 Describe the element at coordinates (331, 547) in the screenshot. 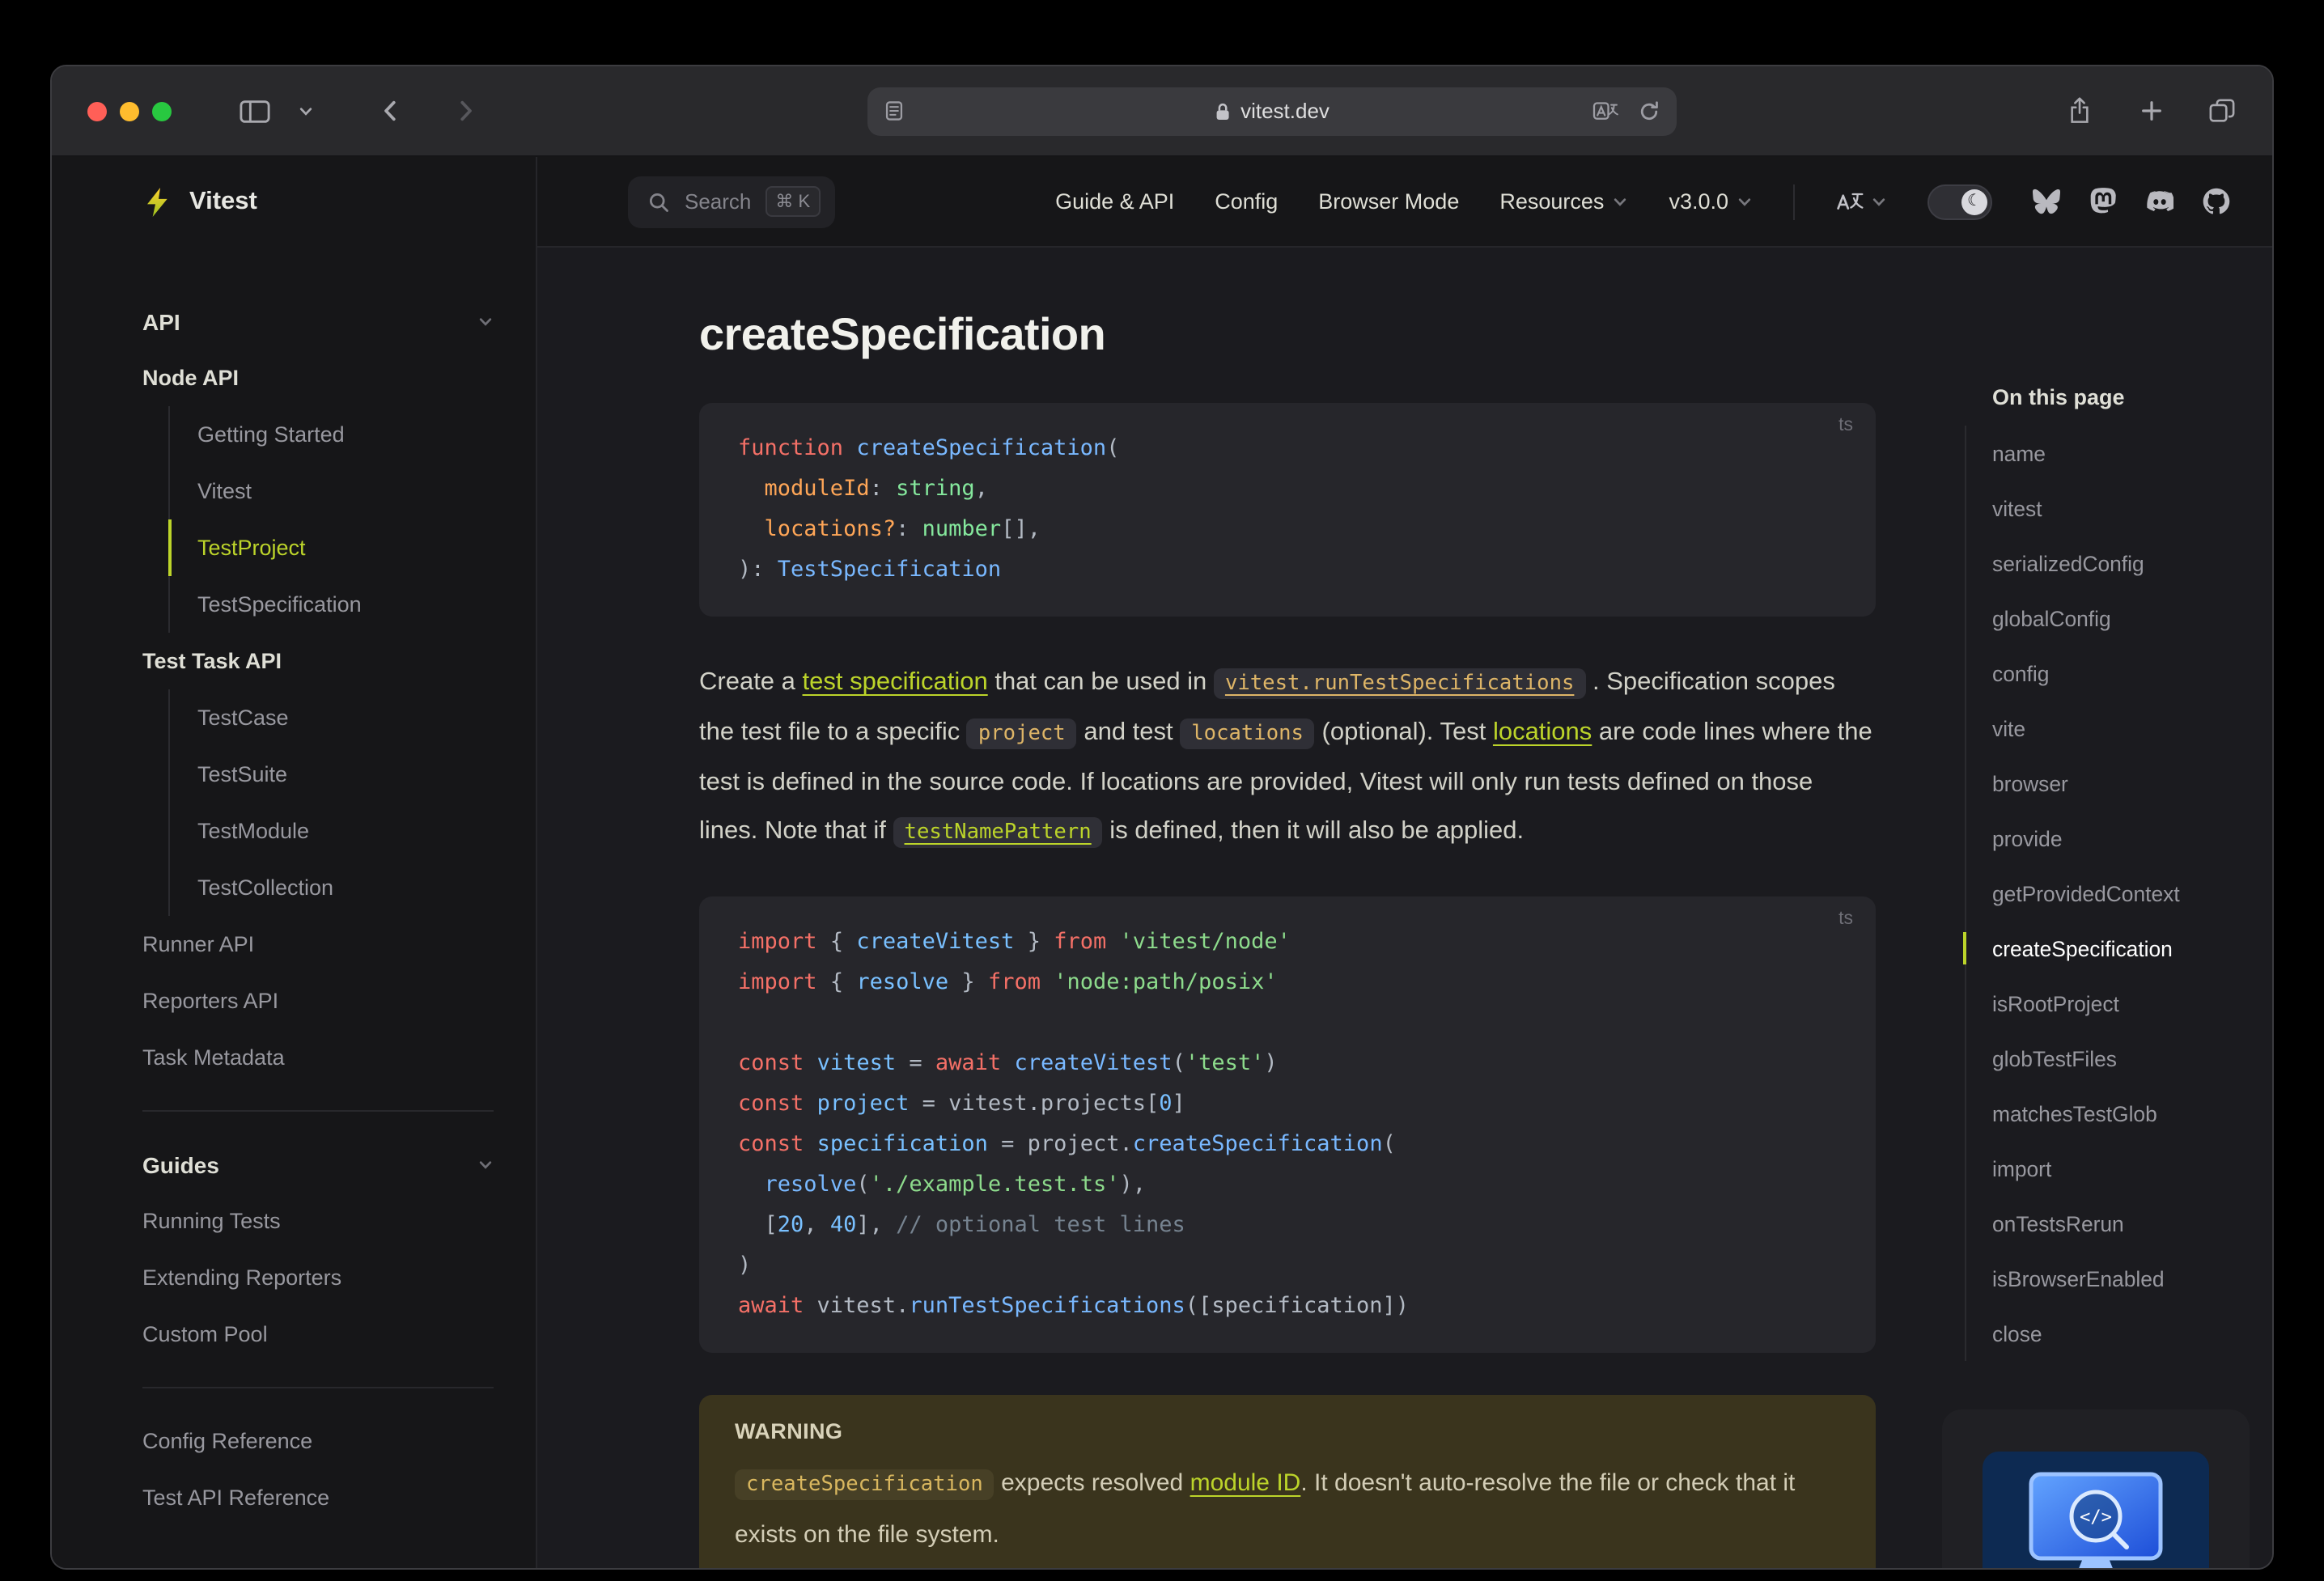

I see `sidebar-item-testproject: TestProject` at that location.